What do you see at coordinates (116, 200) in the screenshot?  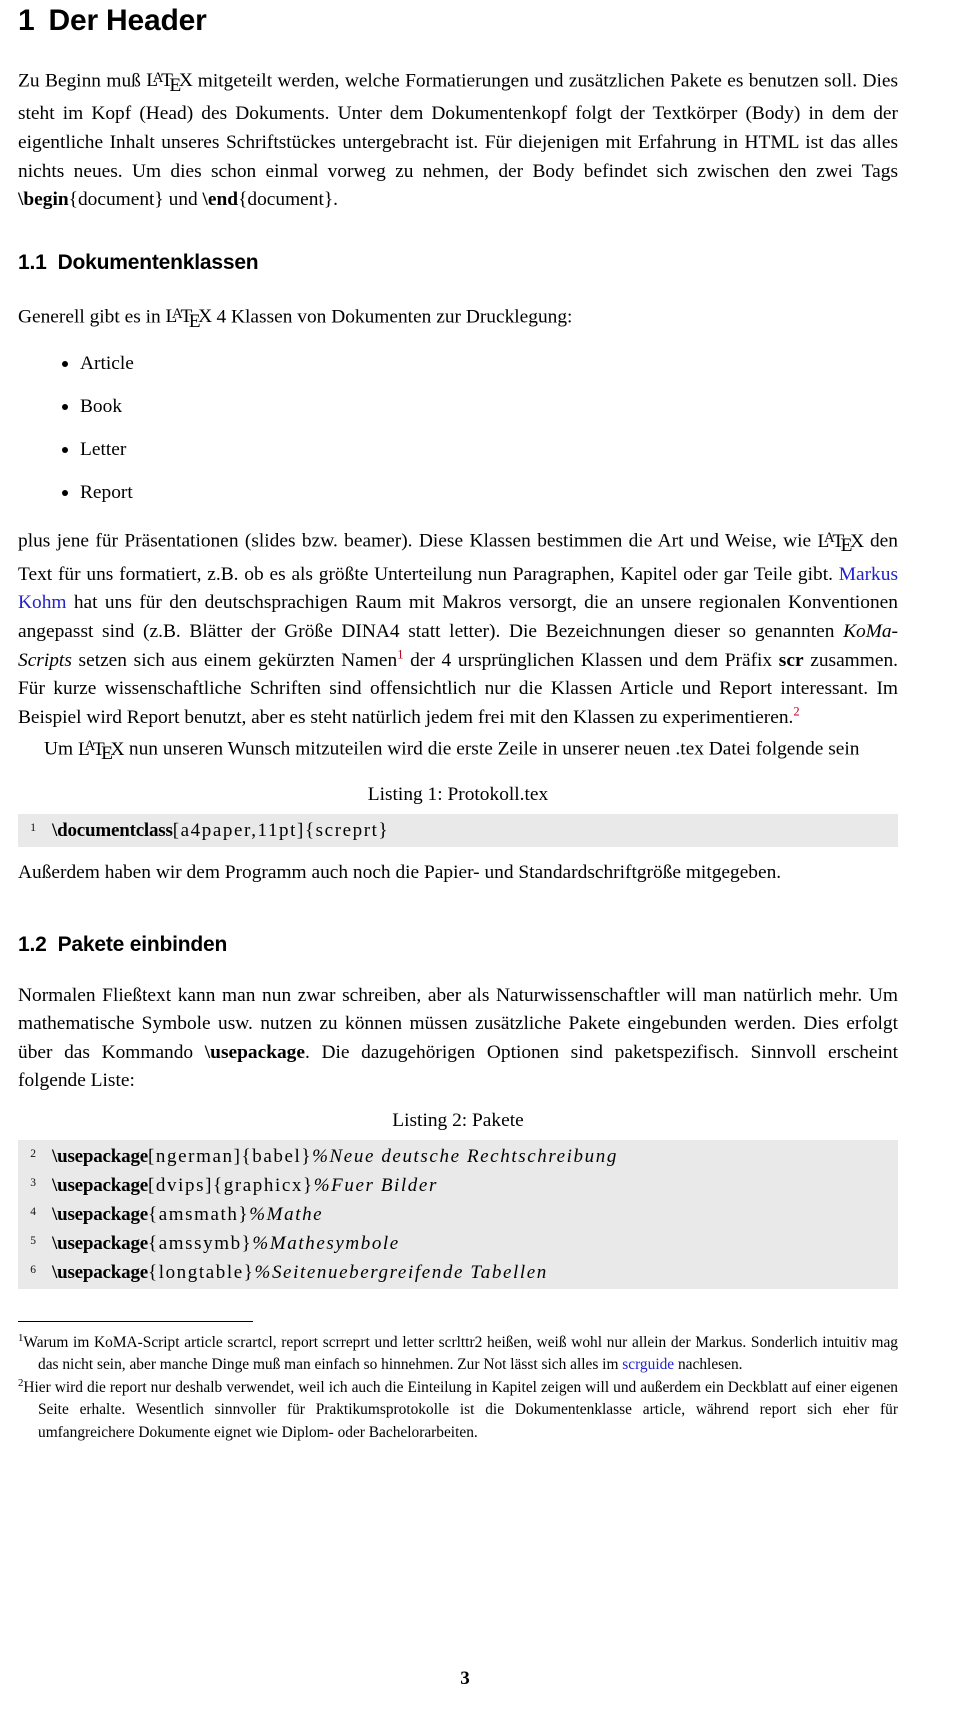 I see `arg-begin: {document}` at bounding box center [116, 200].